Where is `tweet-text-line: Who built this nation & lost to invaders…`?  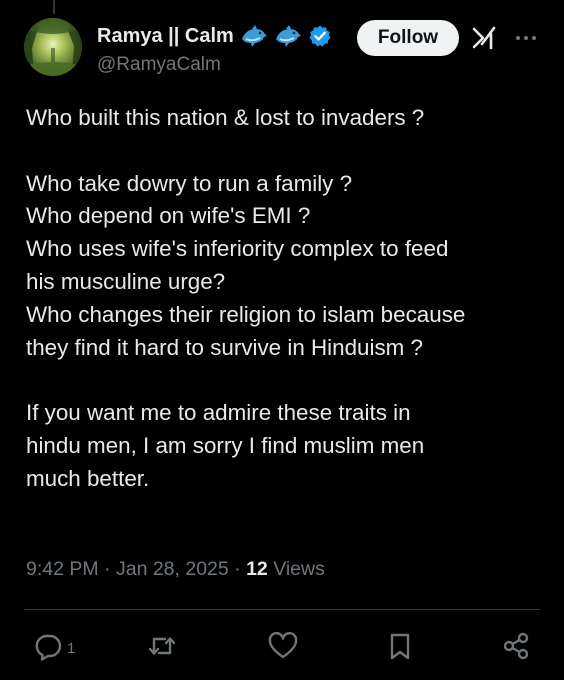 tweet-text-line: Who built this nation & lost to invaders… is located at coordinates (225, 117).